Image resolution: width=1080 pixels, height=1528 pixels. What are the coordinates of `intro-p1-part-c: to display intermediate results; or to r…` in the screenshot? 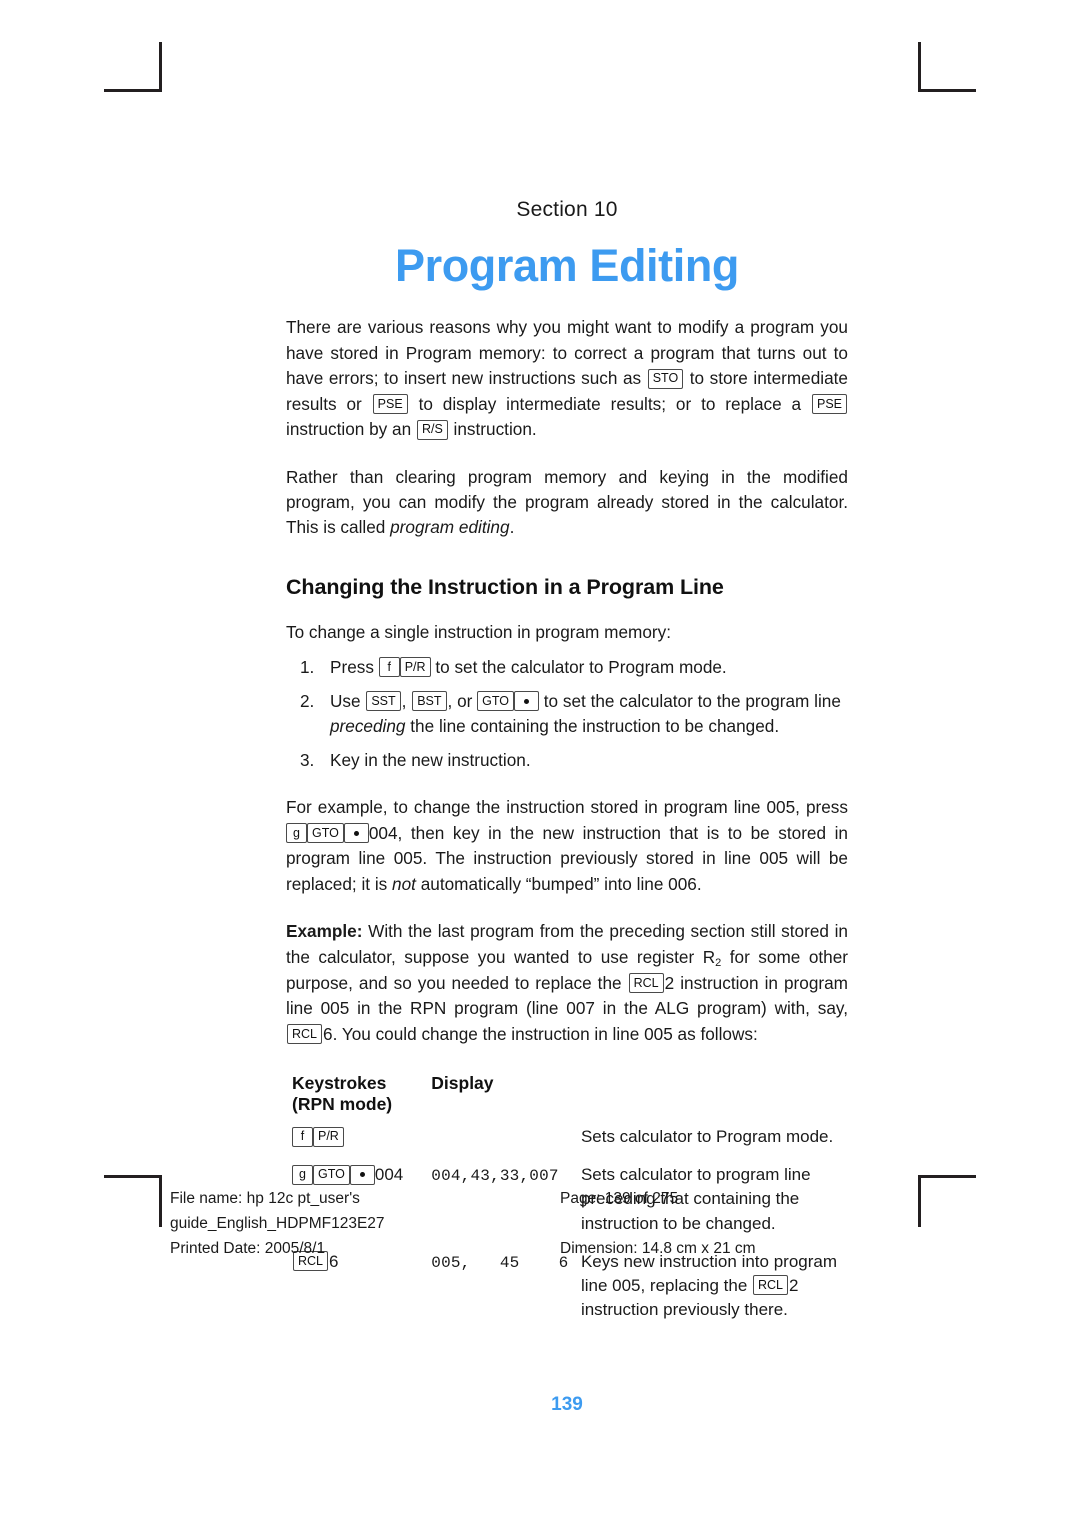 It's located at (609, 403).